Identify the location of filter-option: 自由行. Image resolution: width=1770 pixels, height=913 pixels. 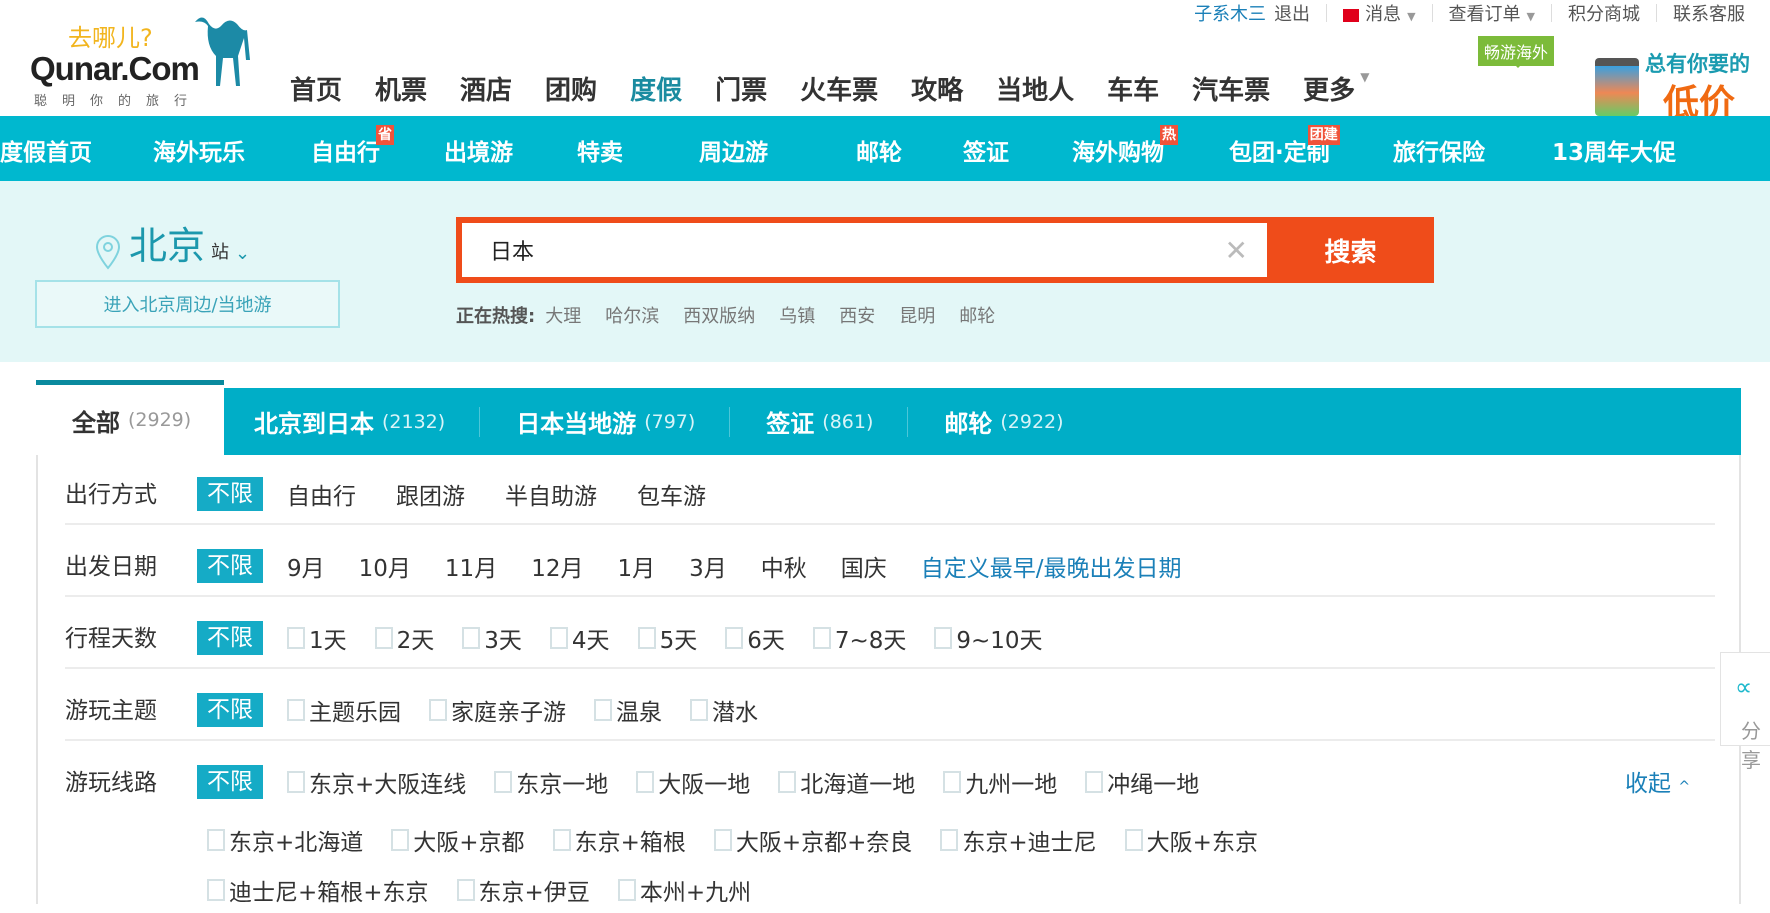
(321, 494).